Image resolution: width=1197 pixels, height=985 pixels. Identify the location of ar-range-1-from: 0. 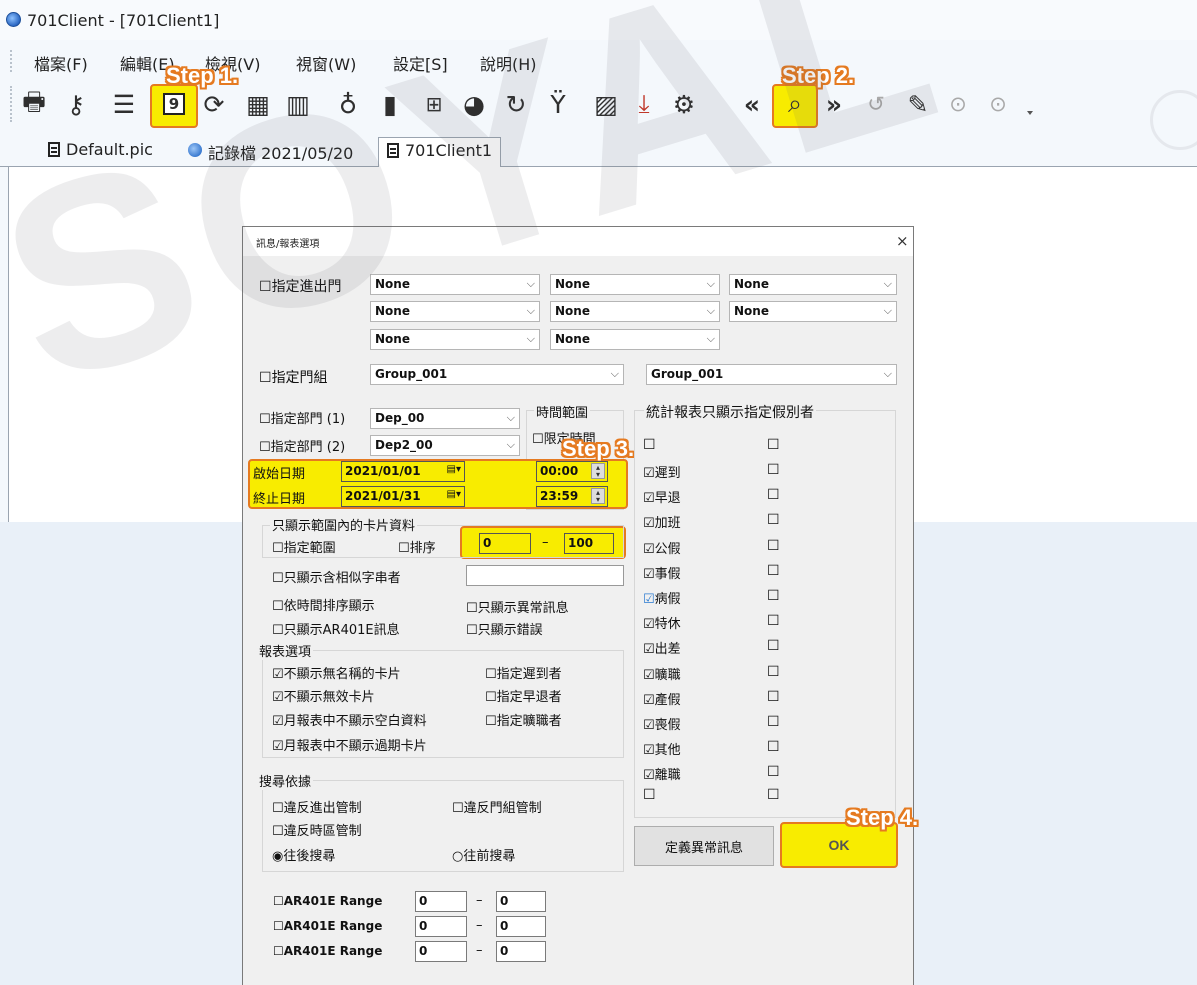
(441, 901).